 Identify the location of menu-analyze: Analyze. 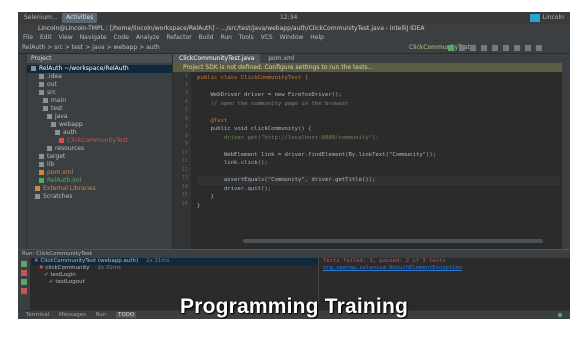
(148, 37).